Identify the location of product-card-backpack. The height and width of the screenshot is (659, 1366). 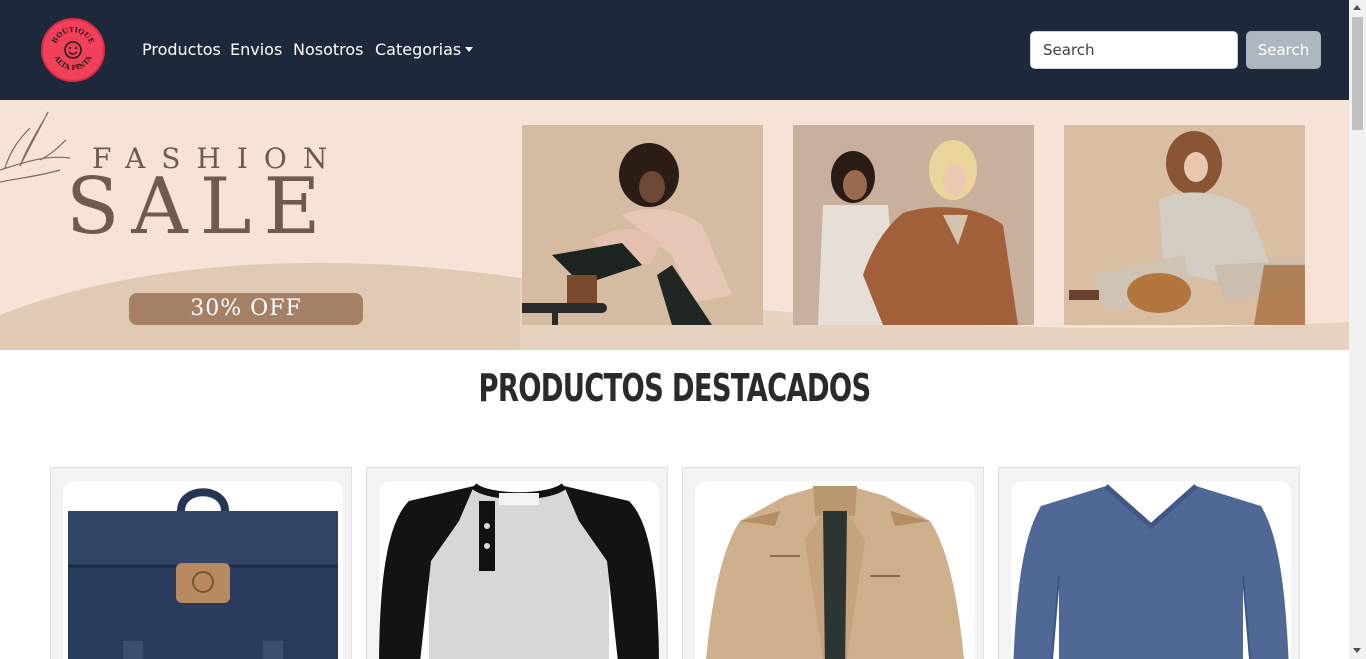
(201, 563).